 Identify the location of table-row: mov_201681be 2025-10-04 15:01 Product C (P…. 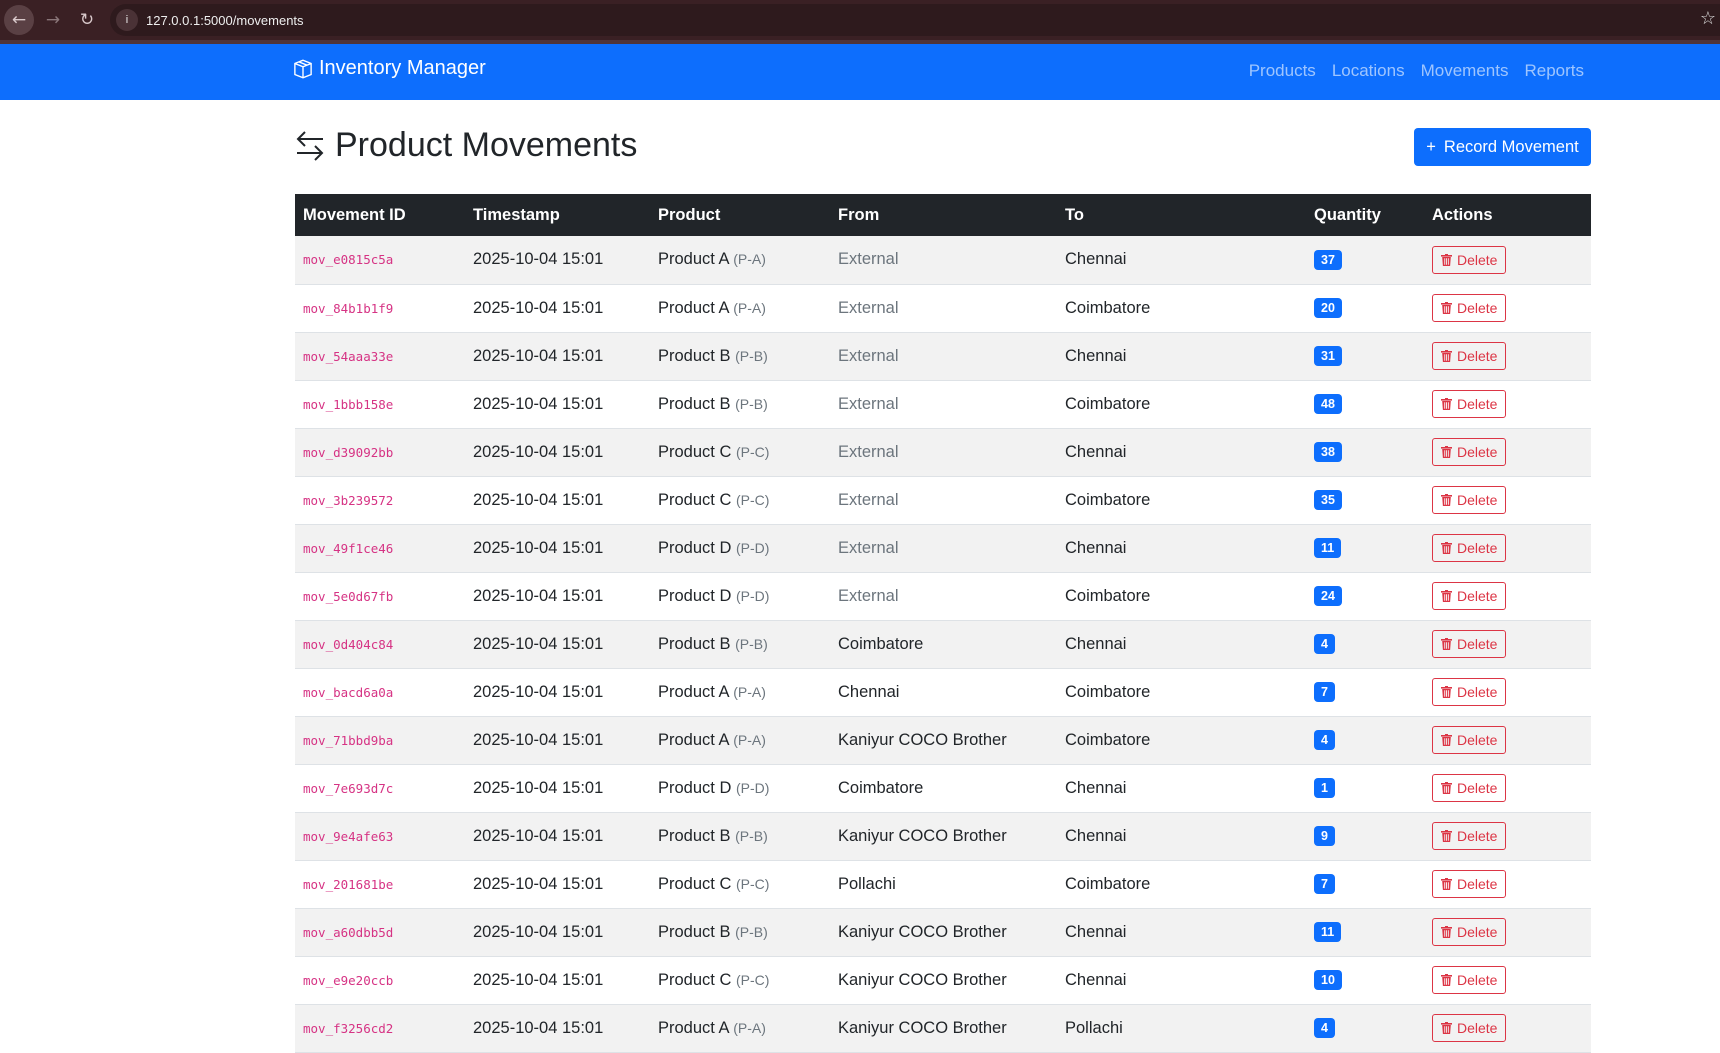
(943, 884).